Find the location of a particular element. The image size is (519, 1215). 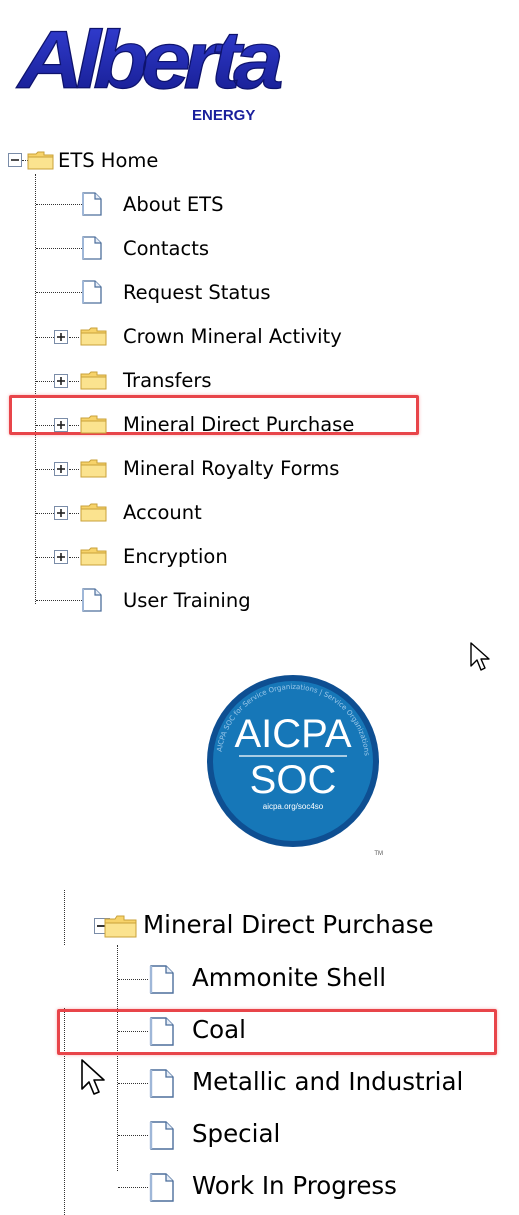

tree-node-metallic-and-industrial: Metallic and Industrial is located at coordinates (259, 1083).